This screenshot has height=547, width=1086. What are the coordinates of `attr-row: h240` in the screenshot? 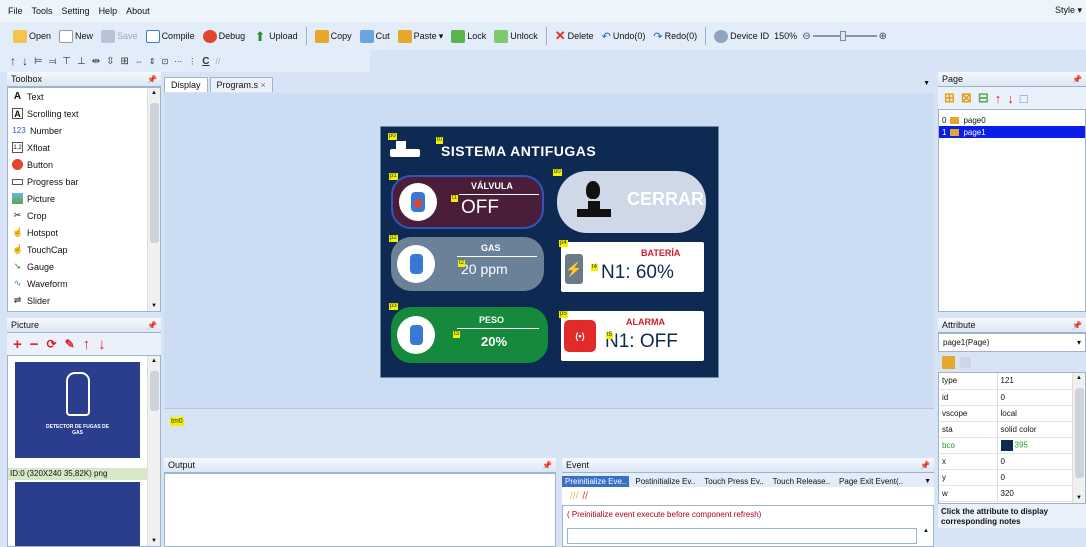 It's located at (1006, 502).